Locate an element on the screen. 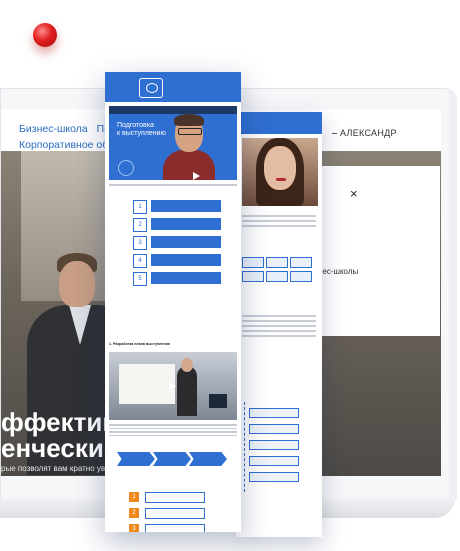 The height and width of the screenshot is (551, 460). document-preview-right is located at coordinates (279, 324).